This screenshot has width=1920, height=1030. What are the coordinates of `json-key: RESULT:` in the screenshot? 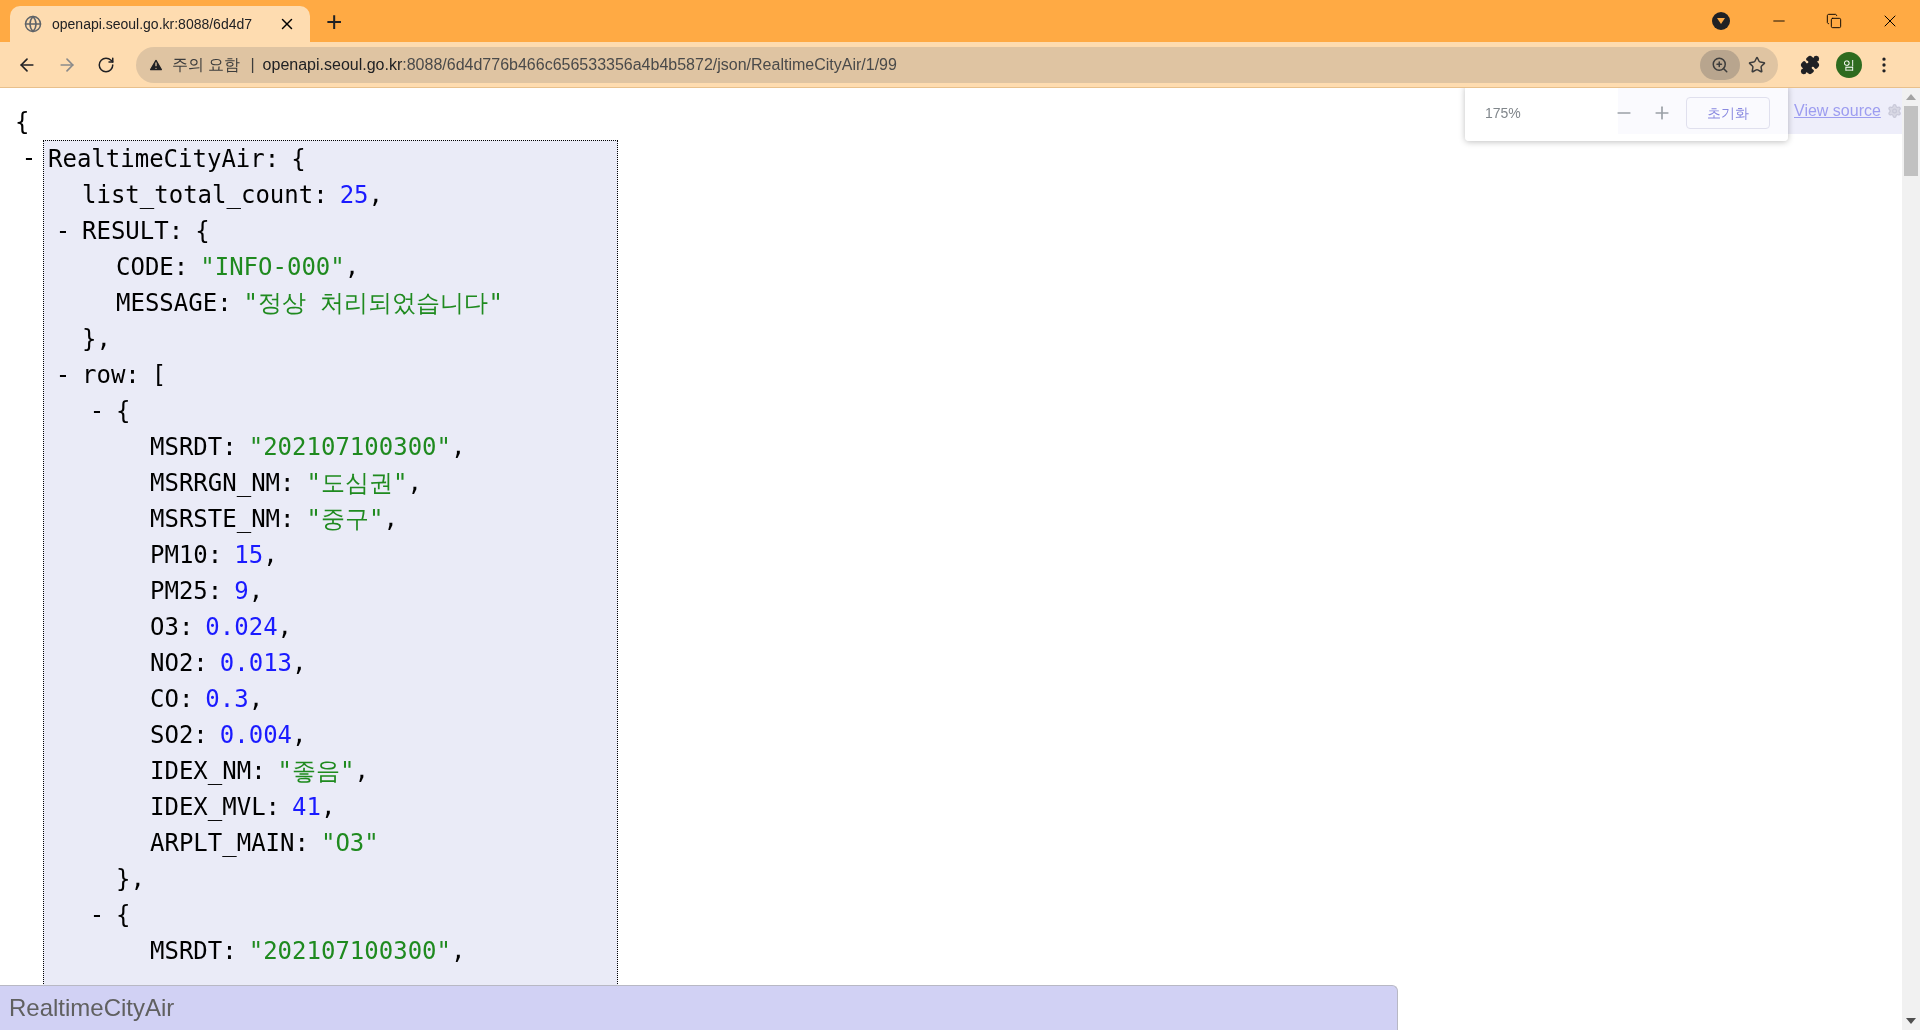 It's located at (133, 231).